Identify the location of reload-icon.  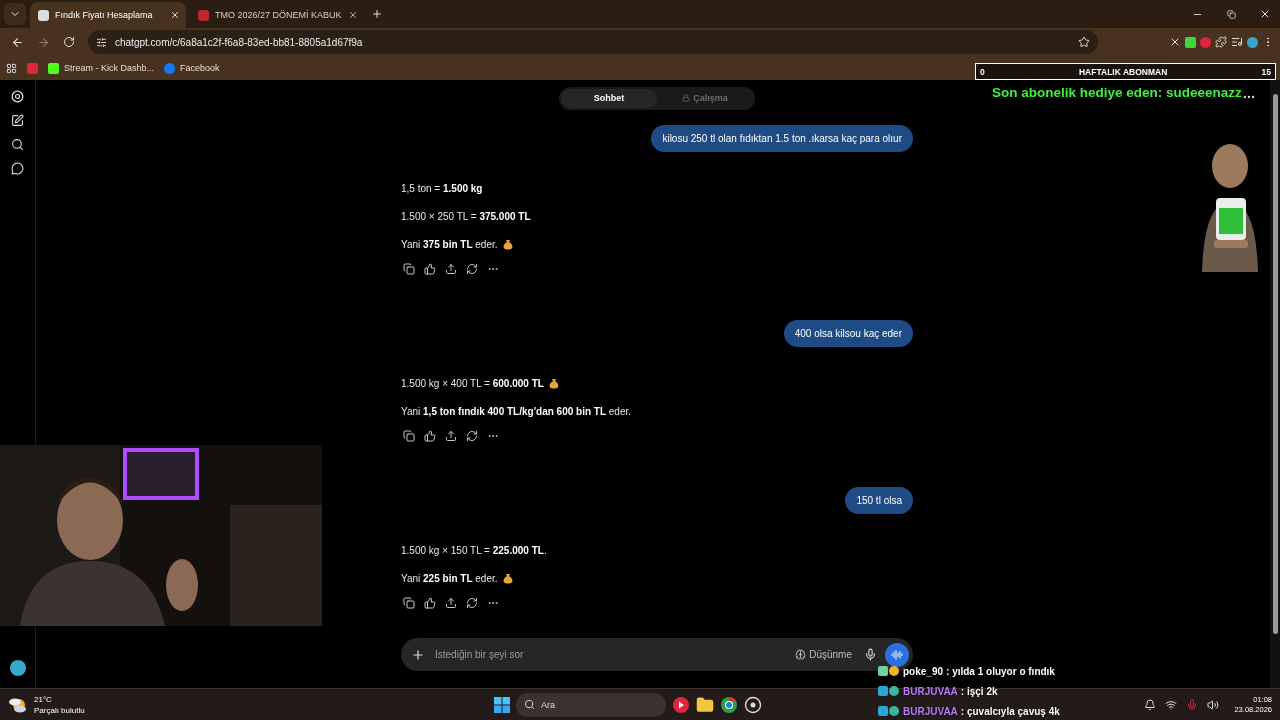
(69, 42).